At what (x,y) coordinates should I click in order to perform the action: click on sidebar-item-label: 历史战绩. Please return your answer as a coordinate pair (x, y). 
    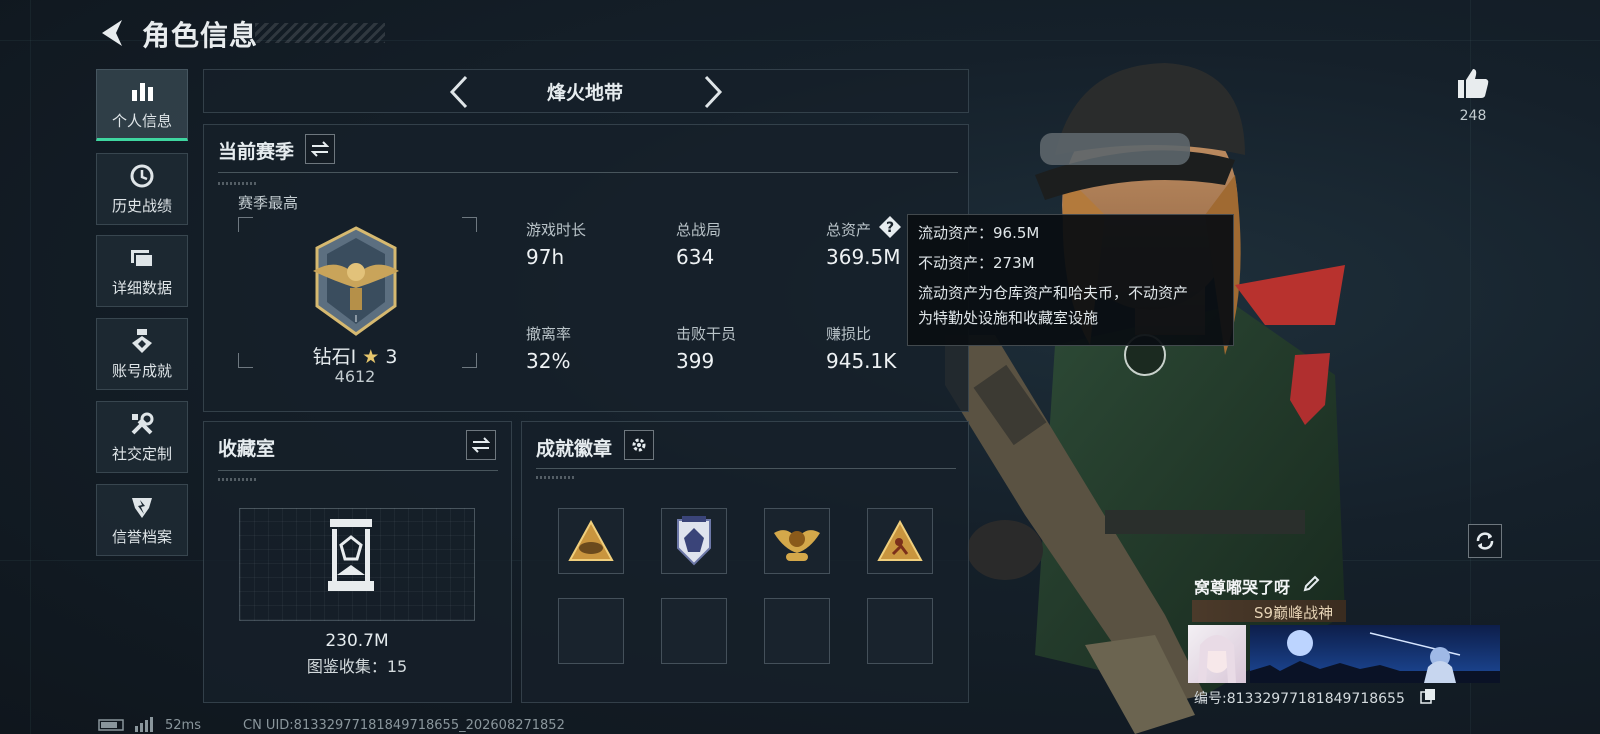
    Looking at the image, I should click on (141, 205).